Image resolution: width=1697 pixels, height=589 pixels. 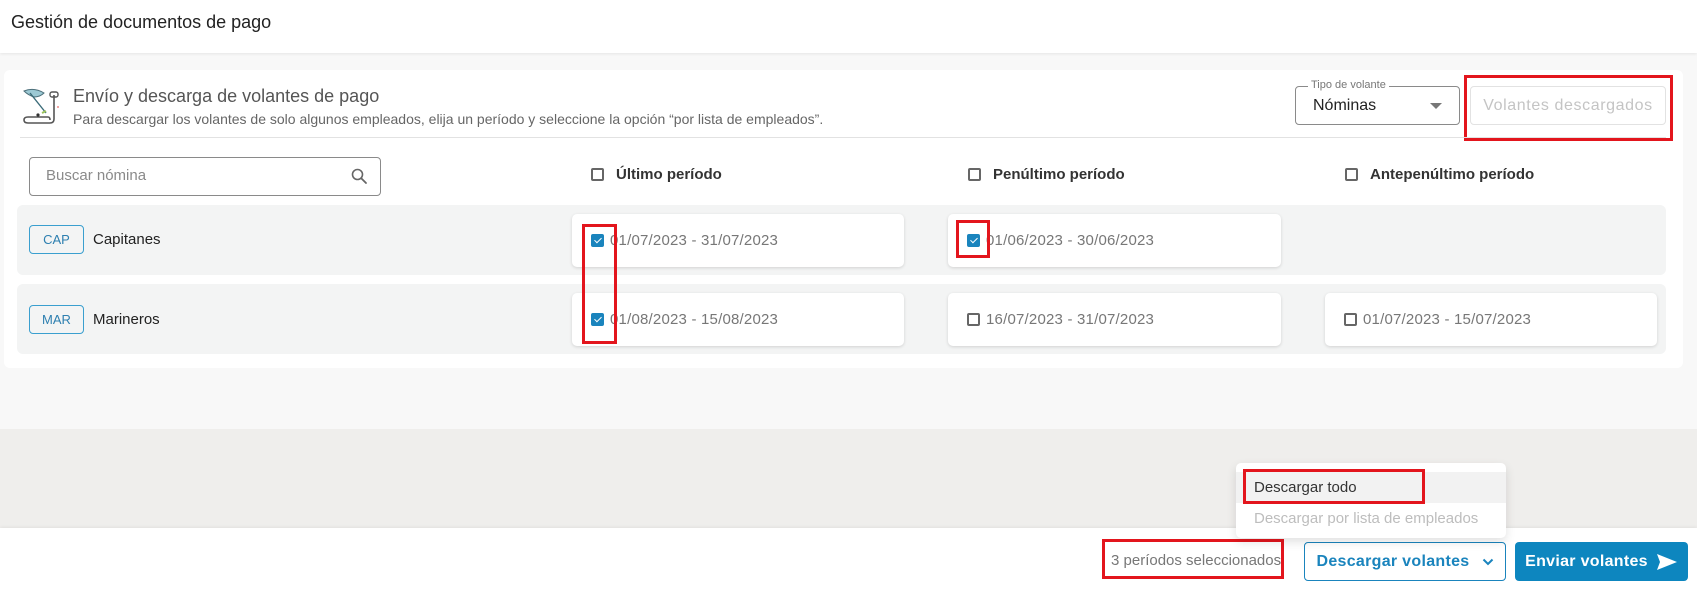 I want to click on document-quill-icon, so click(x=41, y=106).